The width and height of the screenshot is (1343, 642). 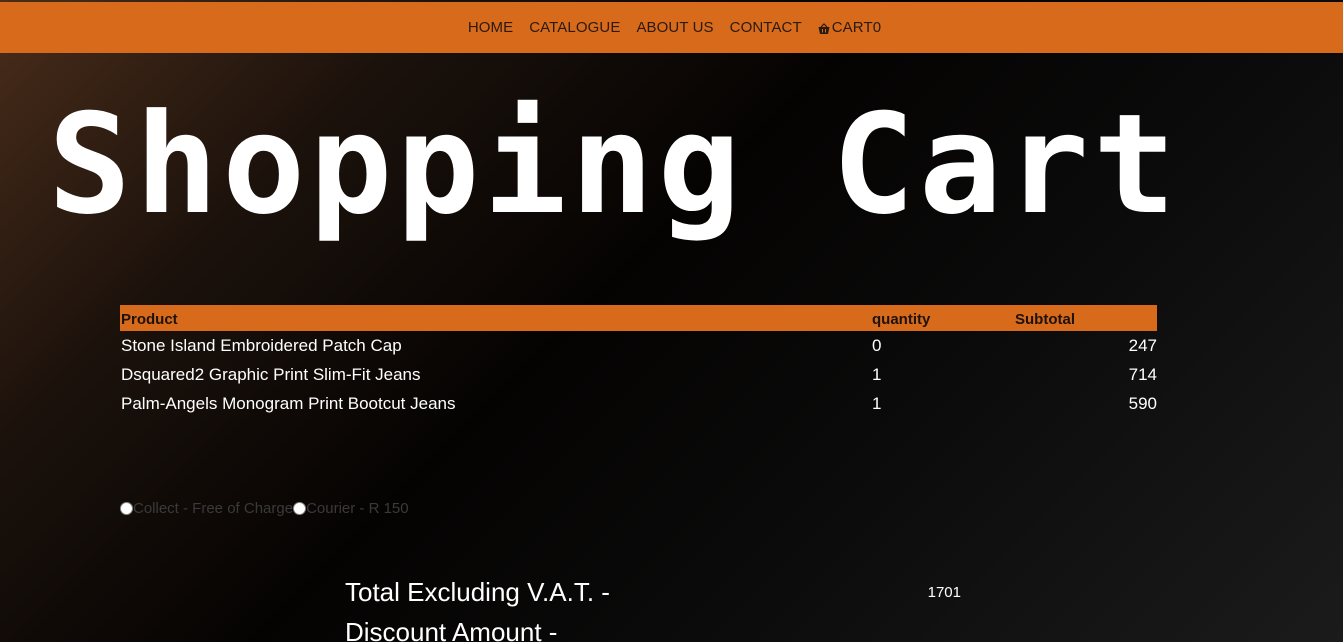 I want to click on header-subtotal: Subtotal, so click(x=1085, y=318).